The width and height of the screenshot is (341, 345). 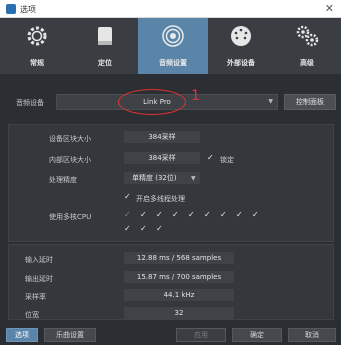 What do you see at coordinates (37, 36) in the screenshot?
I see `gear-icon` at bounding box center [37, 36].